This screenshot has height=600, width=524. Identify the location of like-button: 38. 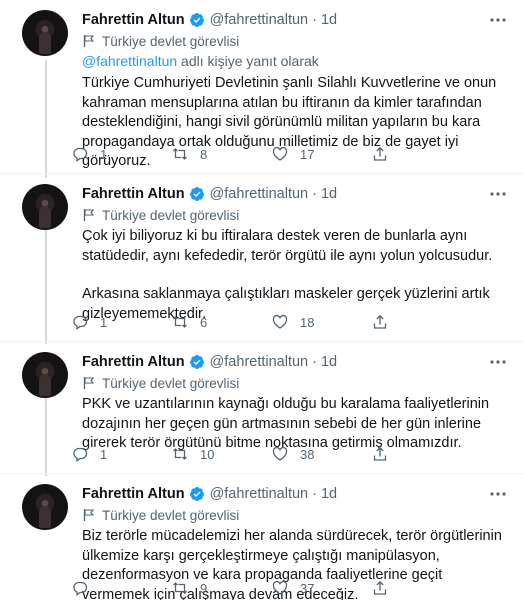
(322, 454).